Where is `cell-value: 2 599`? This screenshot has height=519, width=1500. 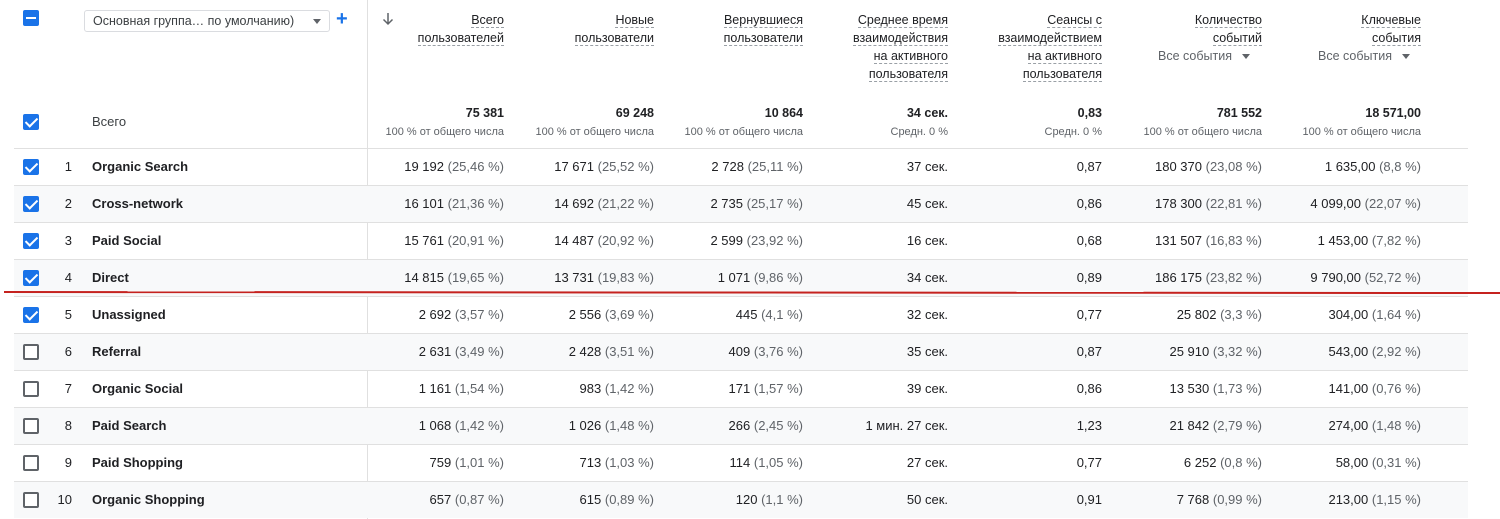 cell-value: 2 599 is located at coordinates (726, 240).